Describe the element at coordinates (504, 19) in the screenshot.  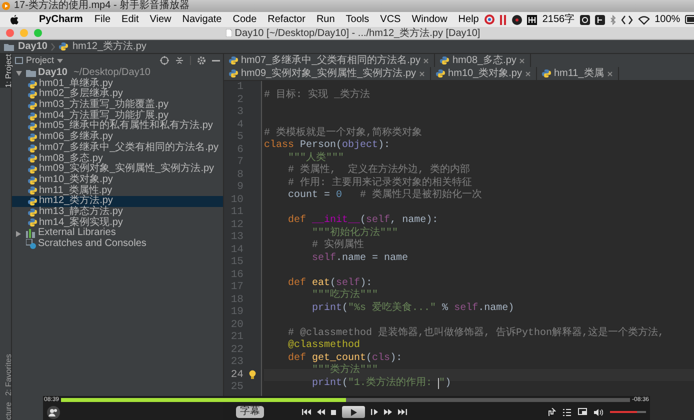
I see `pause-bars-icon` at that location.